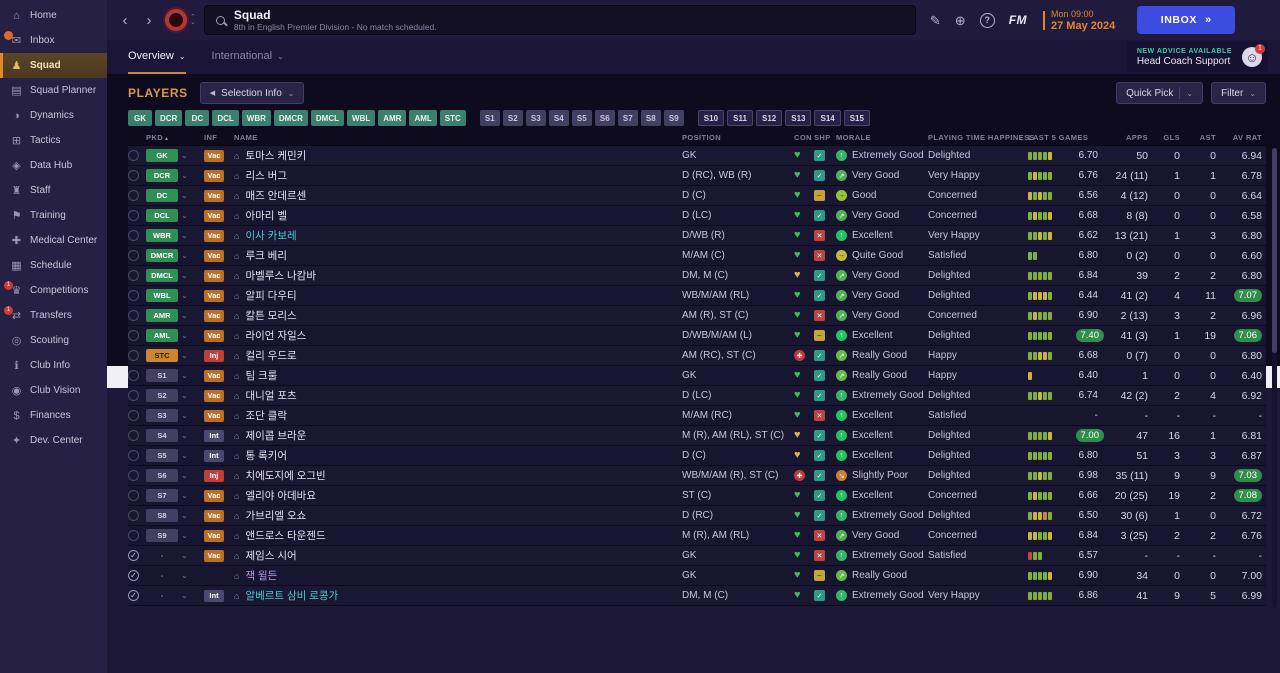 This screenshot has width=1280, height=673. I want to click on sub-button-s6: S6, so click(604, 118).